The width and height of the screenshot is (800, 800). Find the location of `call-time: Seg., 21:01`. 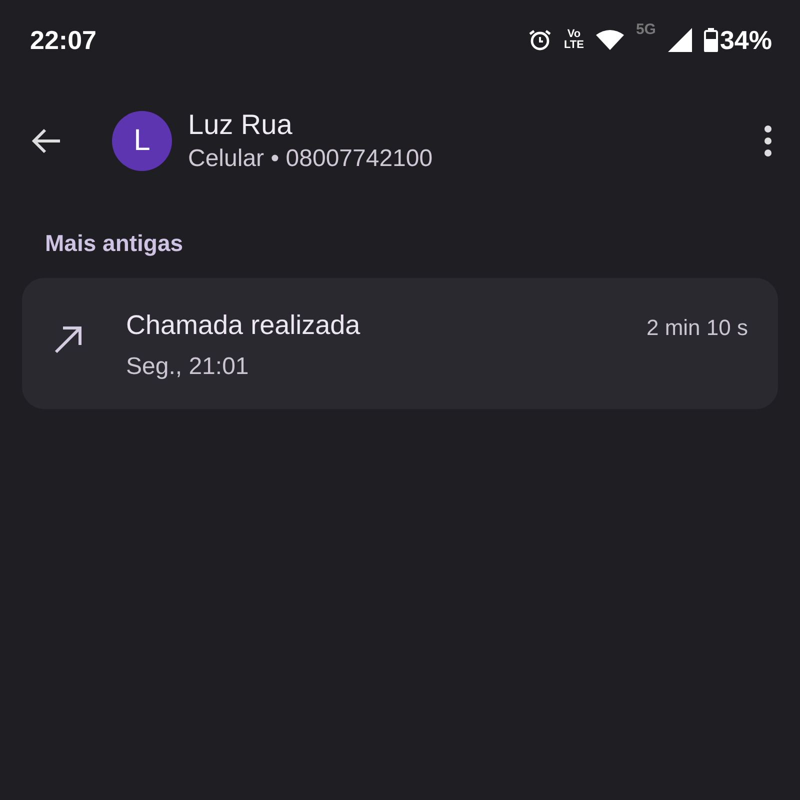

call-time: Seg., 21:01 is located at coordinates (188, 367).